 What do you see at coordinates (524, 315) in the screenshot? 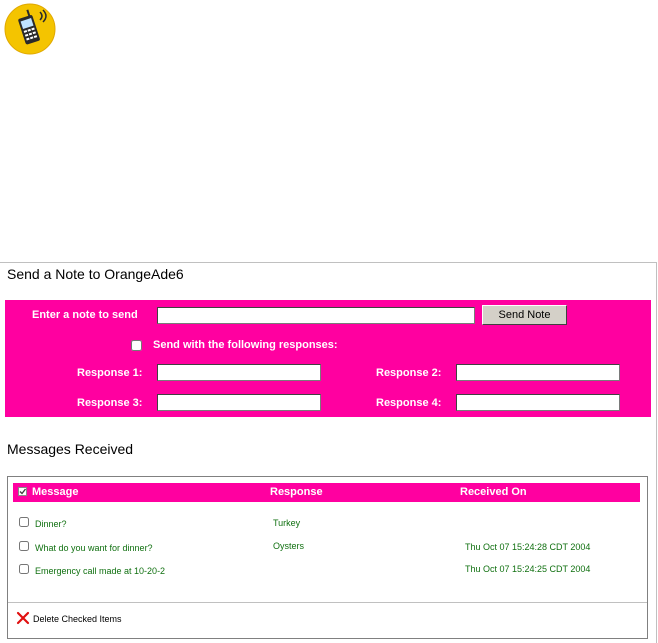
I see `send-note-button: Send Note` at bounding box center [524, 315].